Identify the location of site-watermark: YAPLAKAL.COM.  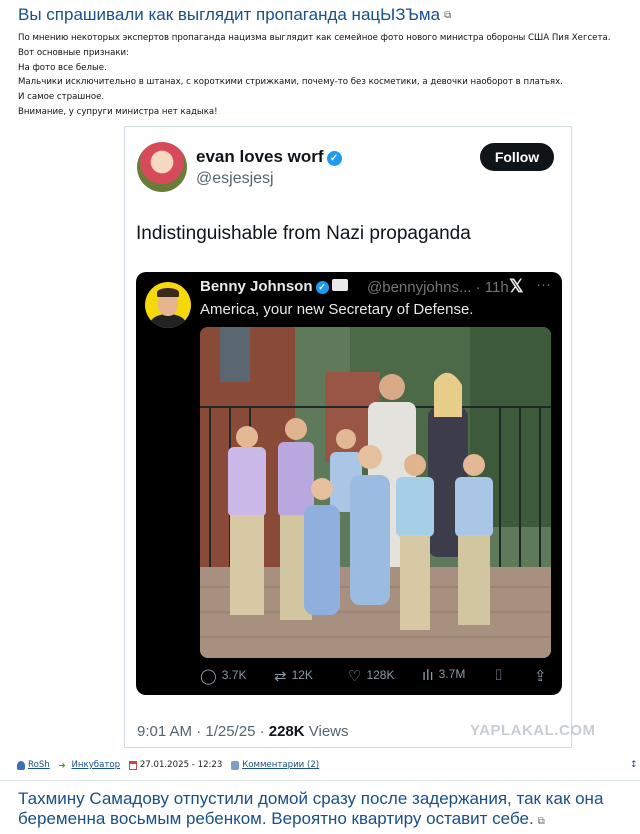
(533, 730).